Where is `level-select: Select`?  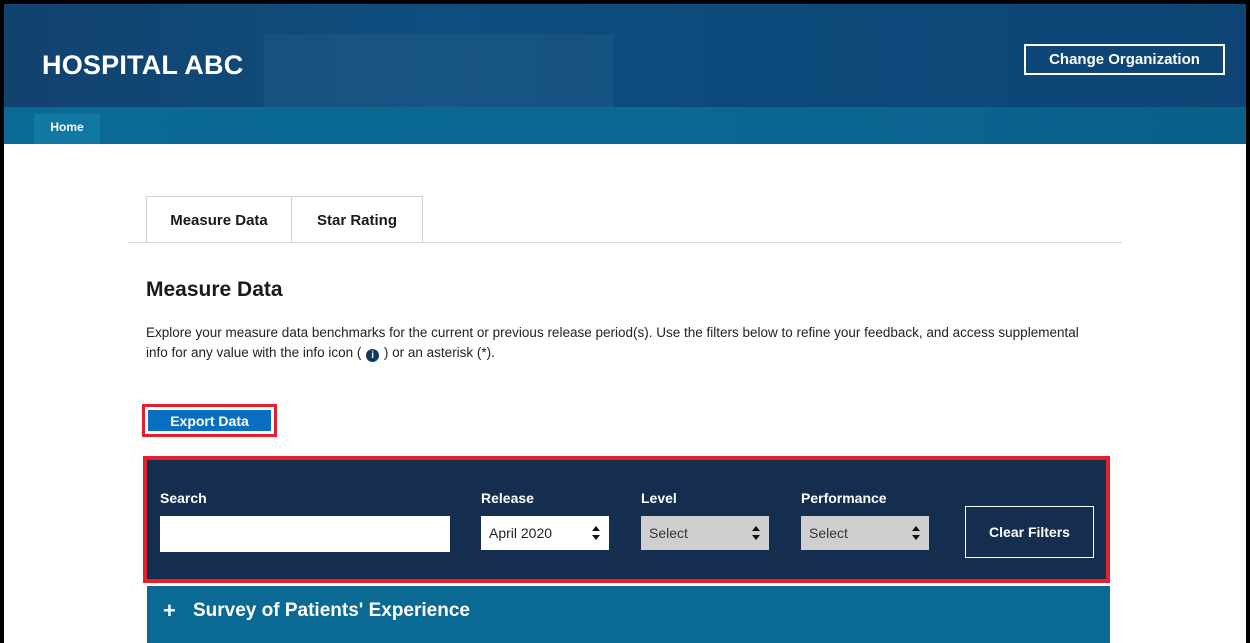 level-select: Select is located at coordinates (705, 533).